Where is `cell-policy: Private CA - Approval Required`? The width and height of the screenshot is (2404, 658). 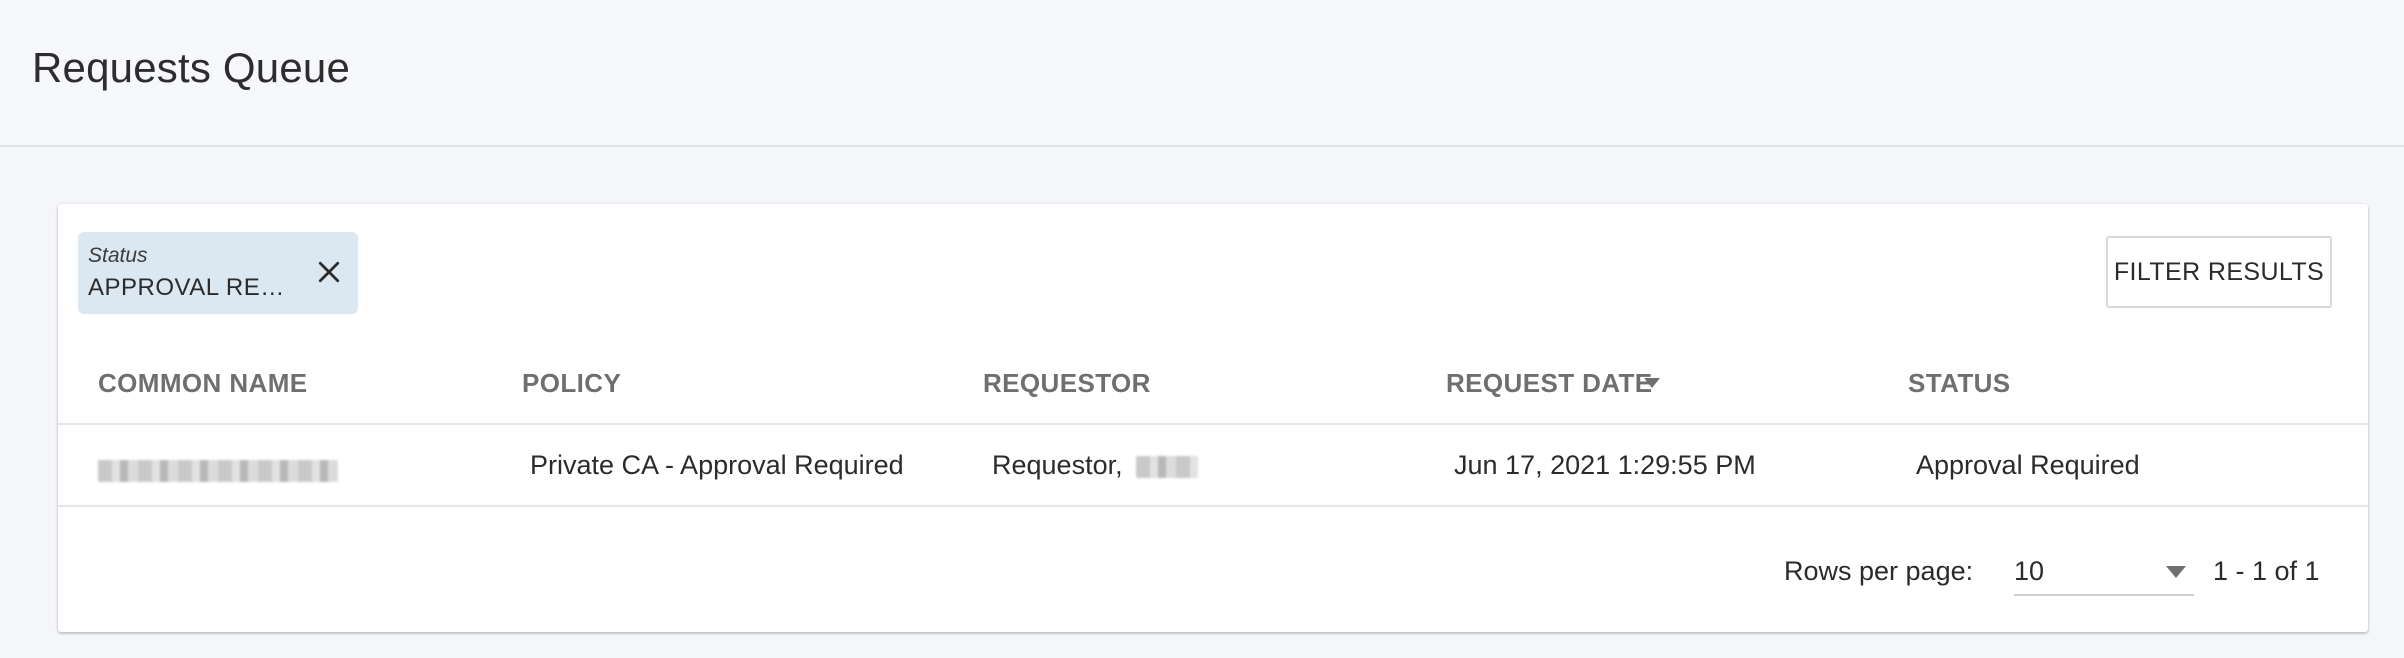
cell-policy: Private CA - Approval Required is located at coordinates (717, 465).